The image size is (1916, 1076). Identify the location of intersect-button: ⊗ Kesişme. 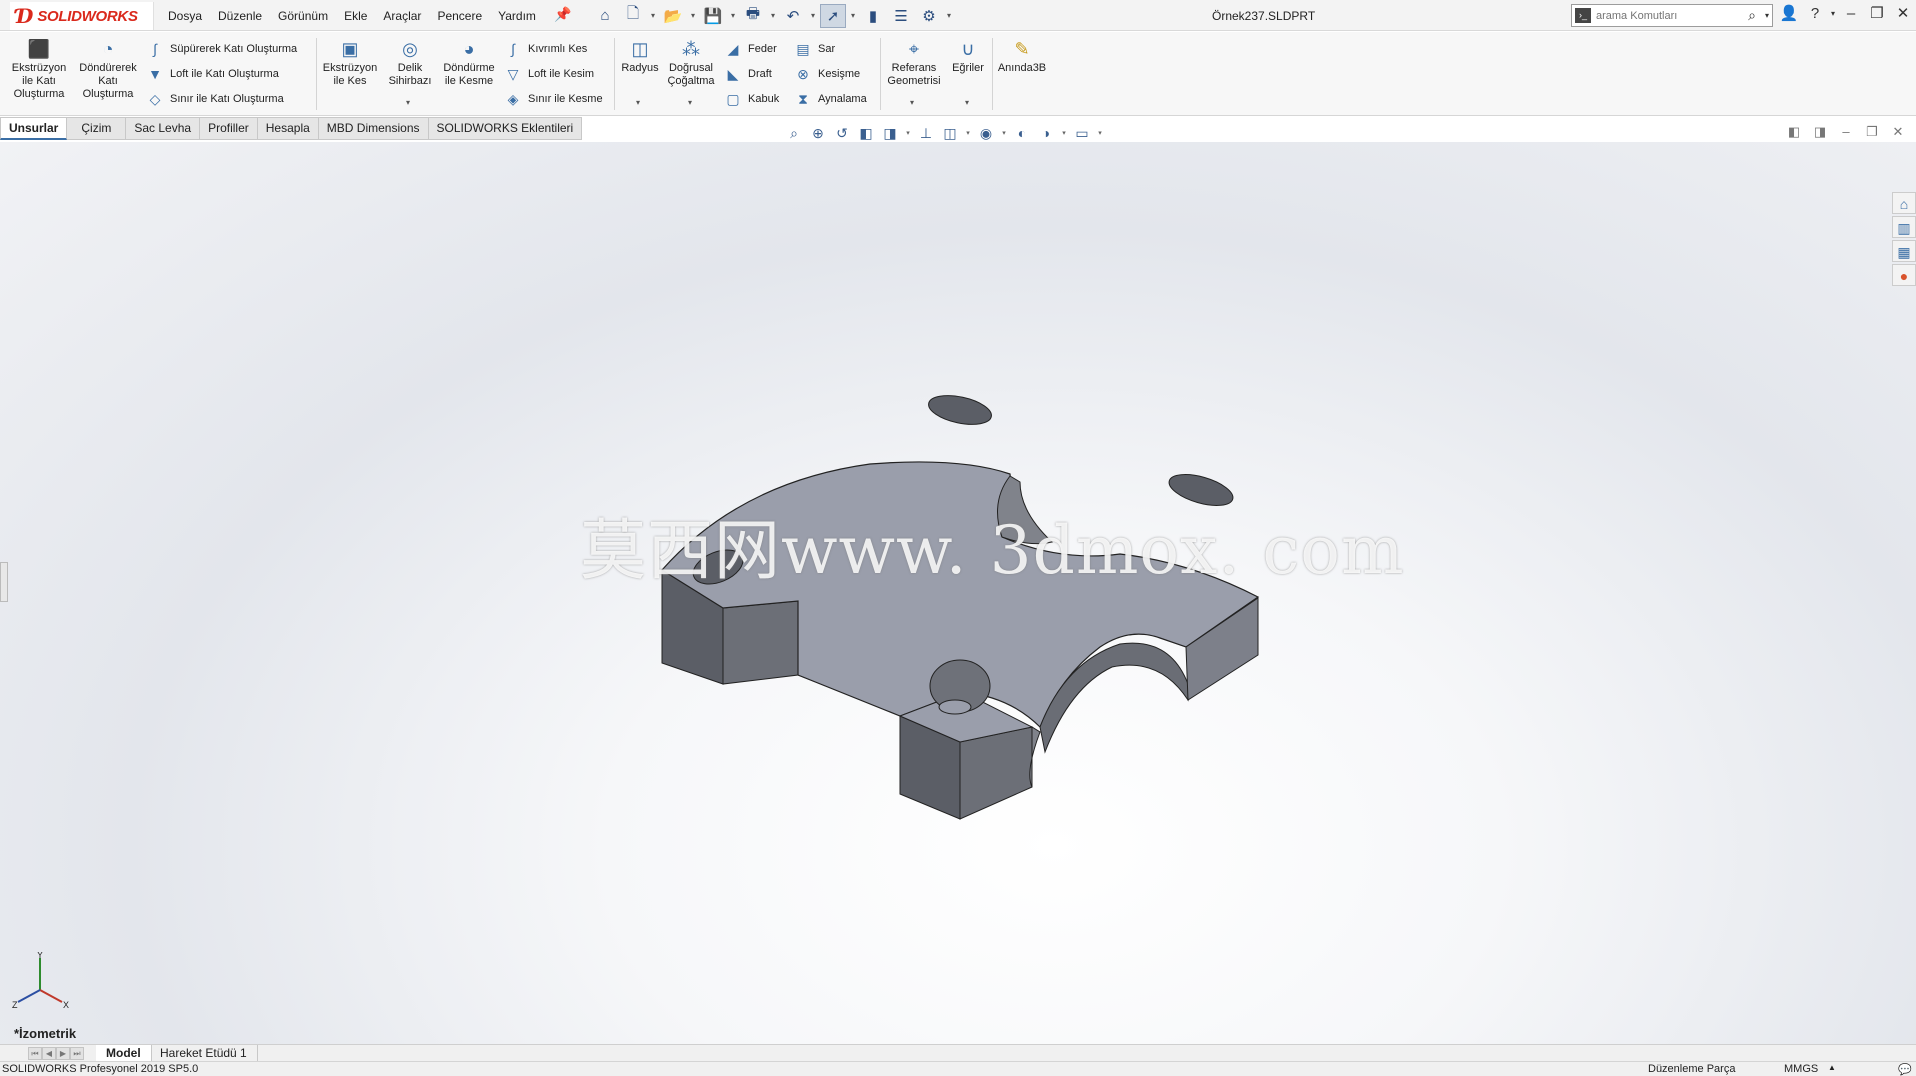
(827, 74).